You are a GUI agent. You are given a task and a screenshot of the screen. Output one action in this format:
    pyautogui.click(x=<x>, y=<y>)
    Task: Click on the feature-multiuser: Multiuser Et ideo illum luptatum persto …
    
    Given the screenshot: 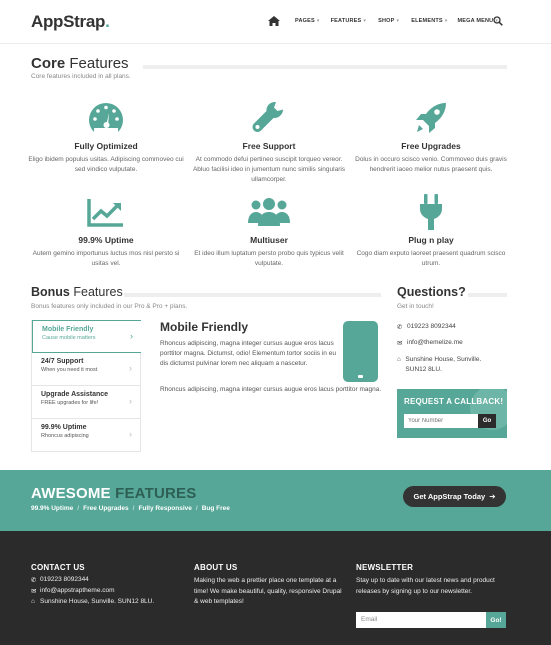 What is the action you would take?
    pyautogui.click(x=269, y=230)
    